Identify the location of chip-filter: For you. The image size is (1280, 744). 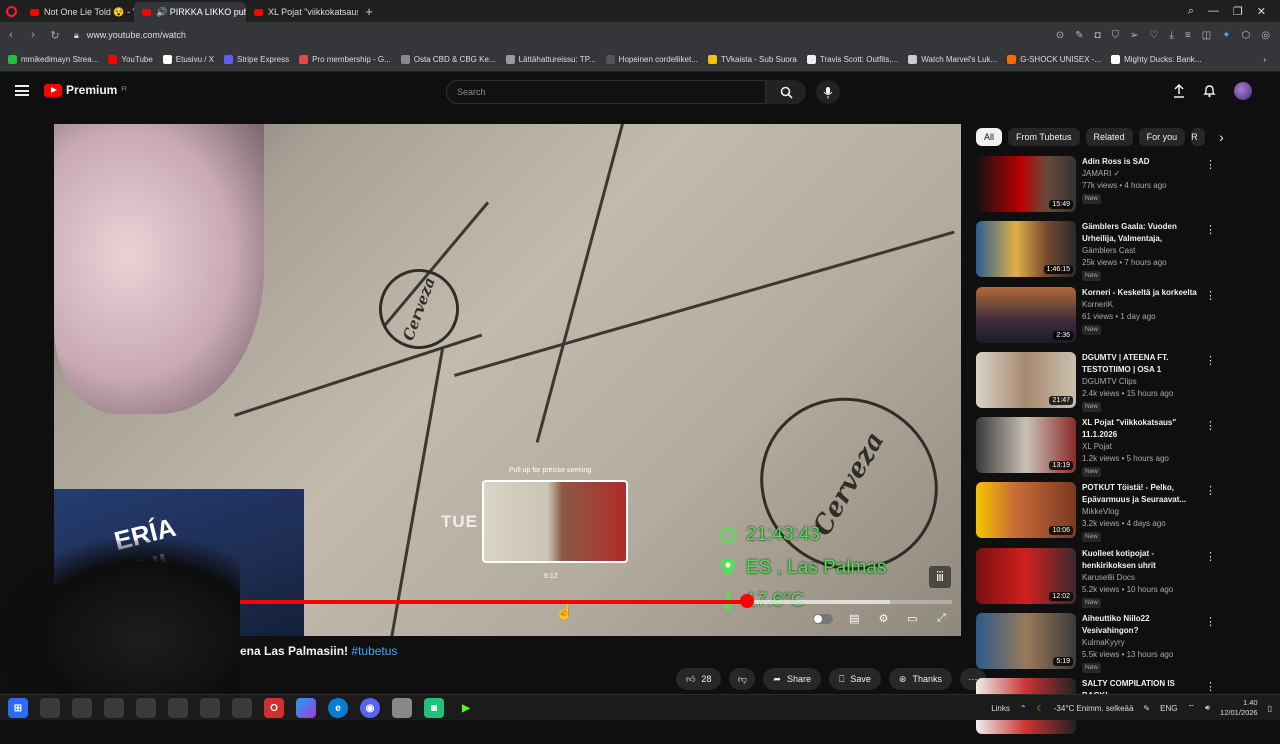
(1162, 137).